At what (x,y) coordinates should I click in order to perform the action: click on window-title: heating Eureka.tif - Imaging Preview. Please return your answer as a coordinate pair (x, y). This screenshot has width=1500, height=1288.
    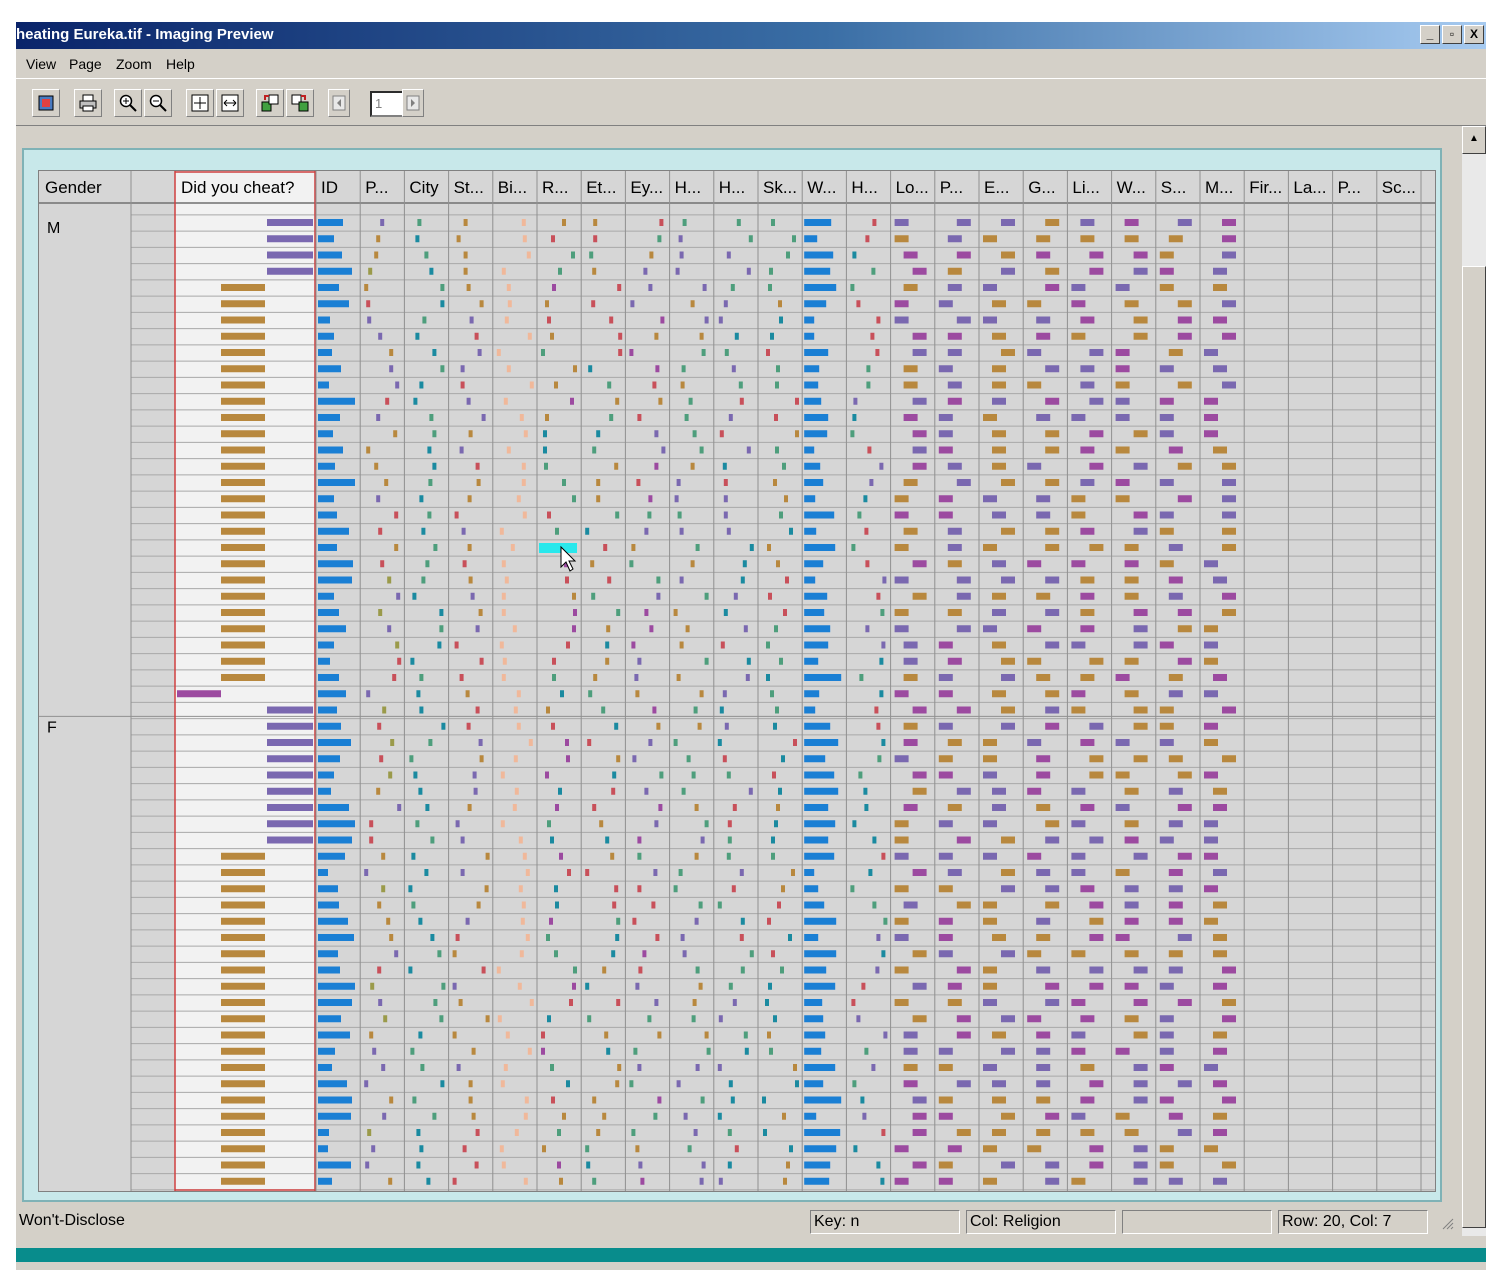
    Looking at the image, I should click on (145, 34).